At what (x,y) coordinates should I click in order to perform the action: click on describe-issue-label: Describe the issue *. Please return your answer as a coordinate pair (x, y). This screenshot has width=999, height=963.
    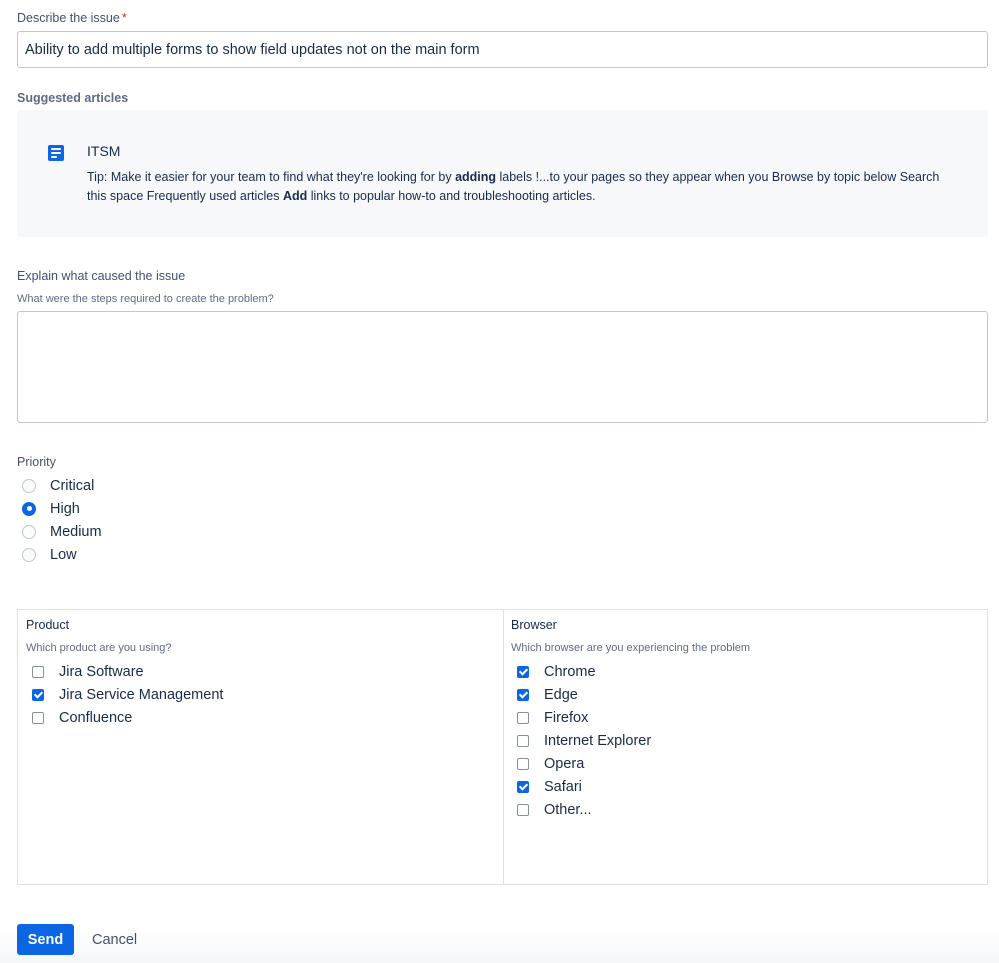
    Looking at the image, I should click on (72, 18).